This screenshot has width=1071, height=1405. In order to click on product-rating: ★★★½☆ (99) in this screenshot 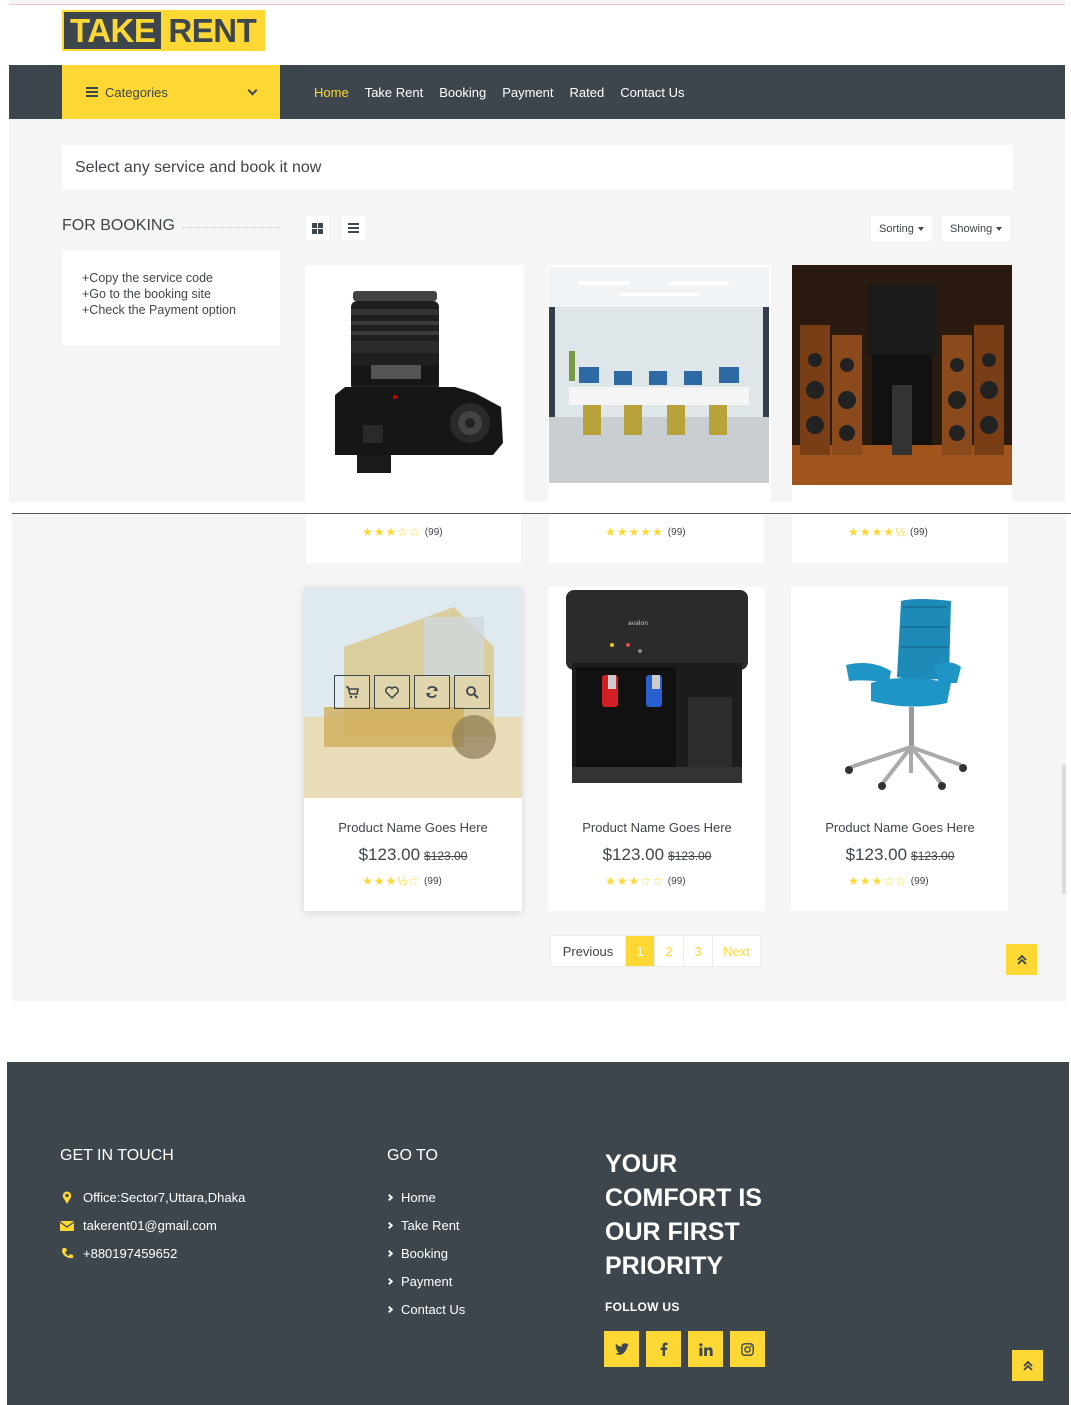, I will do `click(402, 881)`.